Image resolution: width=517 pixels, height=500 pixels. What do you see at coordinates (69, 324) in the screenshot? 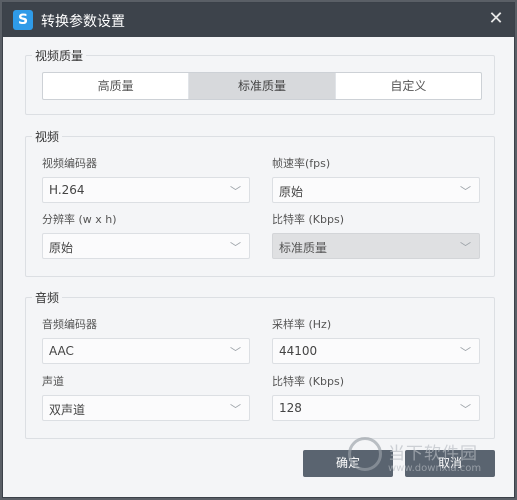
I see `audio-encoder-label: 音频编码器` at bounding box center [69, 324].